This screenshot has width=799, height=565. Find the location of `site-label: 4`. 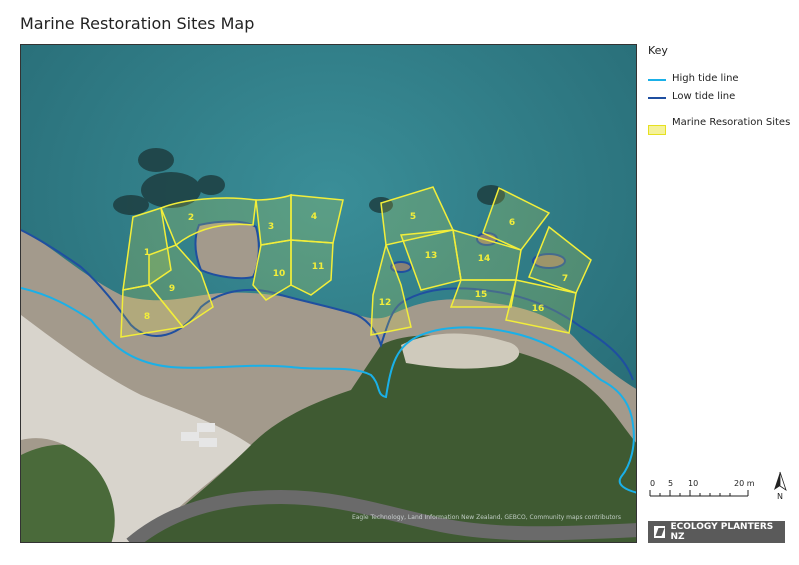

site-label: 4 is located at coordinates (314, 217).